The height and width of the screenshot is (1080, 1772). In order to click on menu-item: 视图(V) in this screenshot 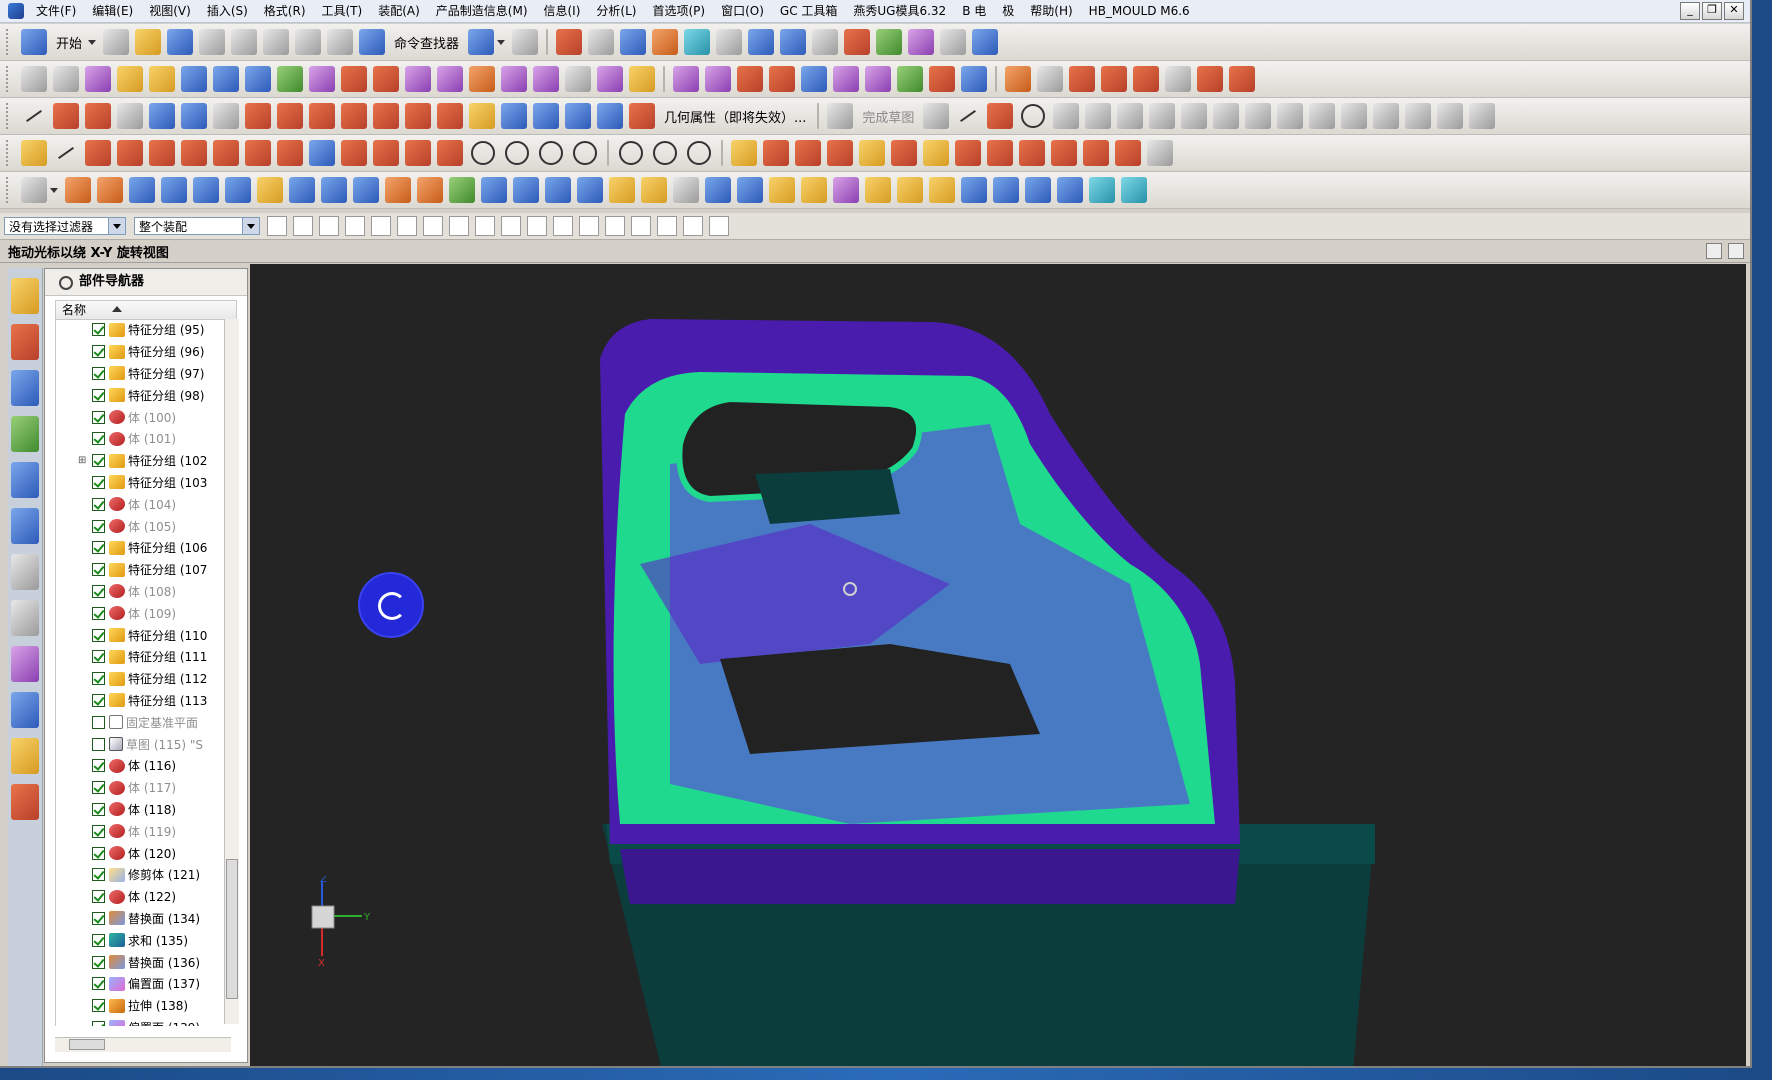, I will do `click(170, 11)`.